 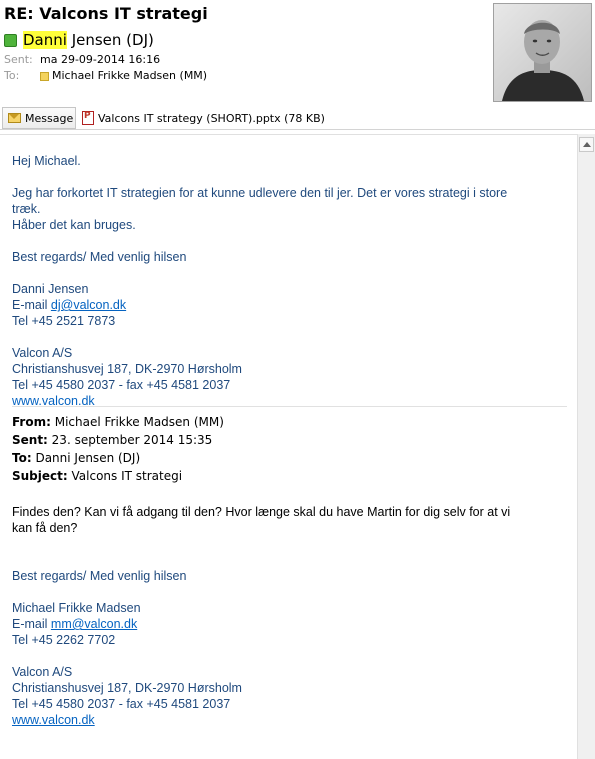 I want to click on attachment-file: Valcons IT strategy (SHORT).pptx (78 KB), so click(x=203, y=118).